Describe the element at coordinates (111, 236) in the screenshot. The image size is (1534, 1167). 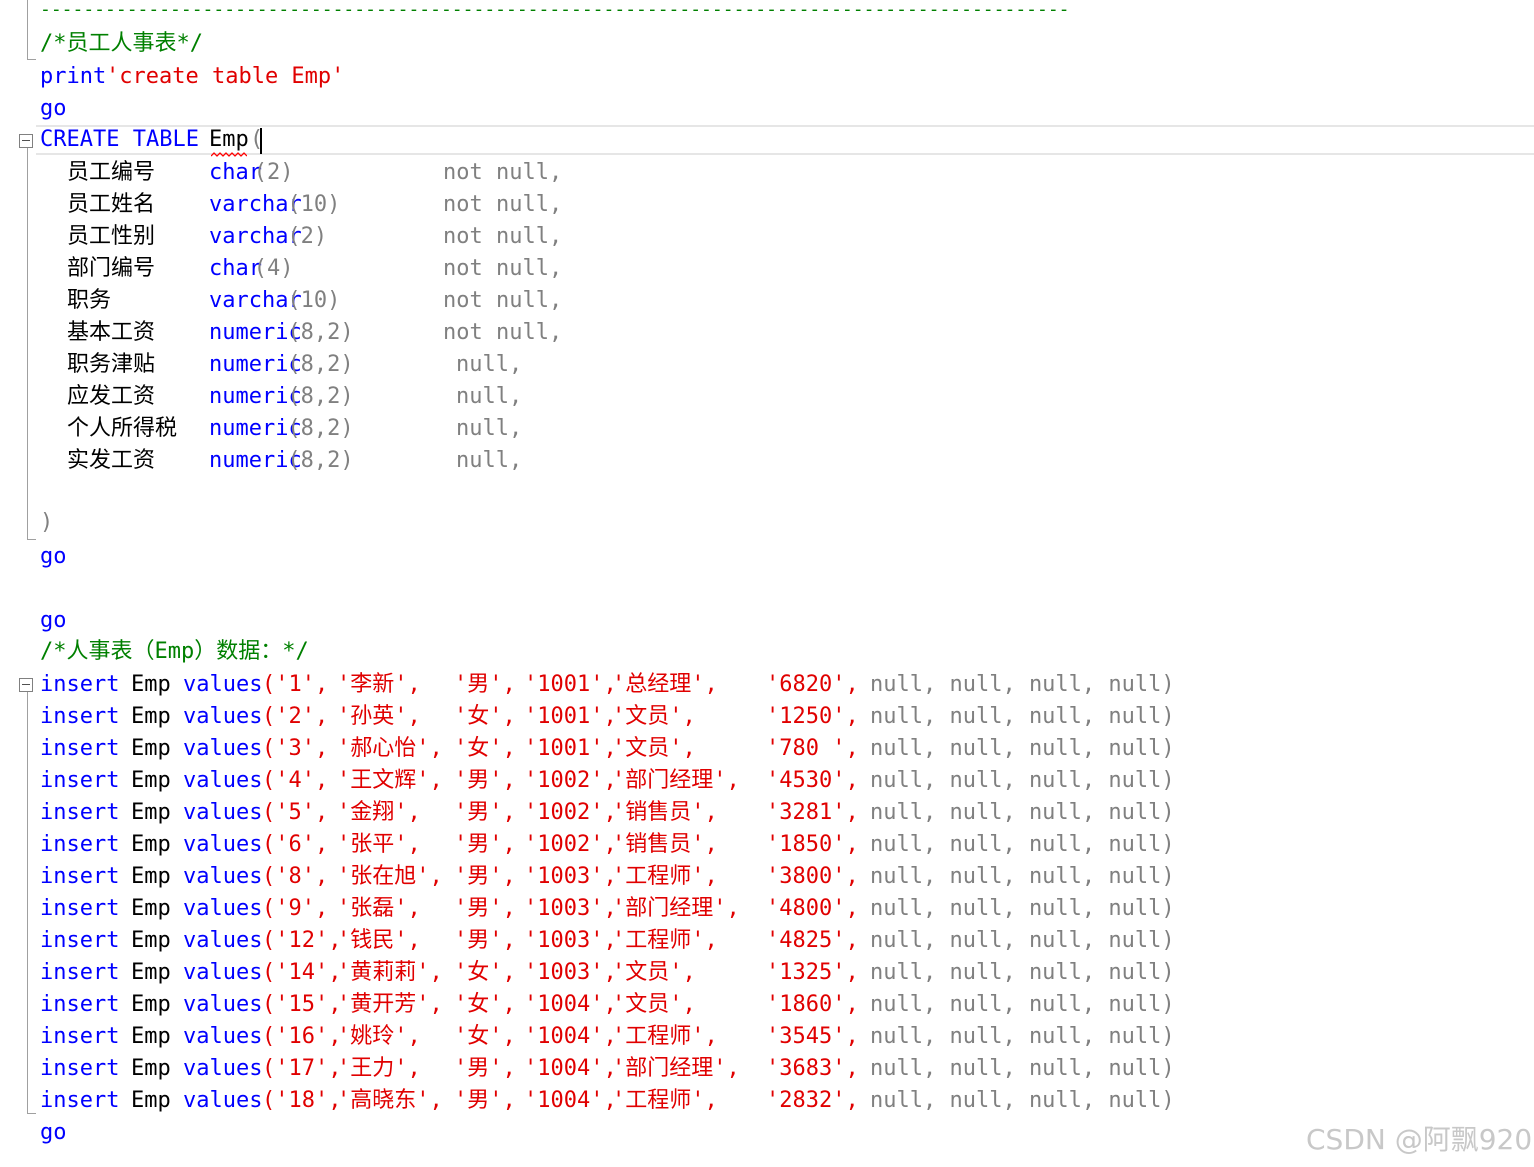
I see `column-name: 员工性别` at that location.